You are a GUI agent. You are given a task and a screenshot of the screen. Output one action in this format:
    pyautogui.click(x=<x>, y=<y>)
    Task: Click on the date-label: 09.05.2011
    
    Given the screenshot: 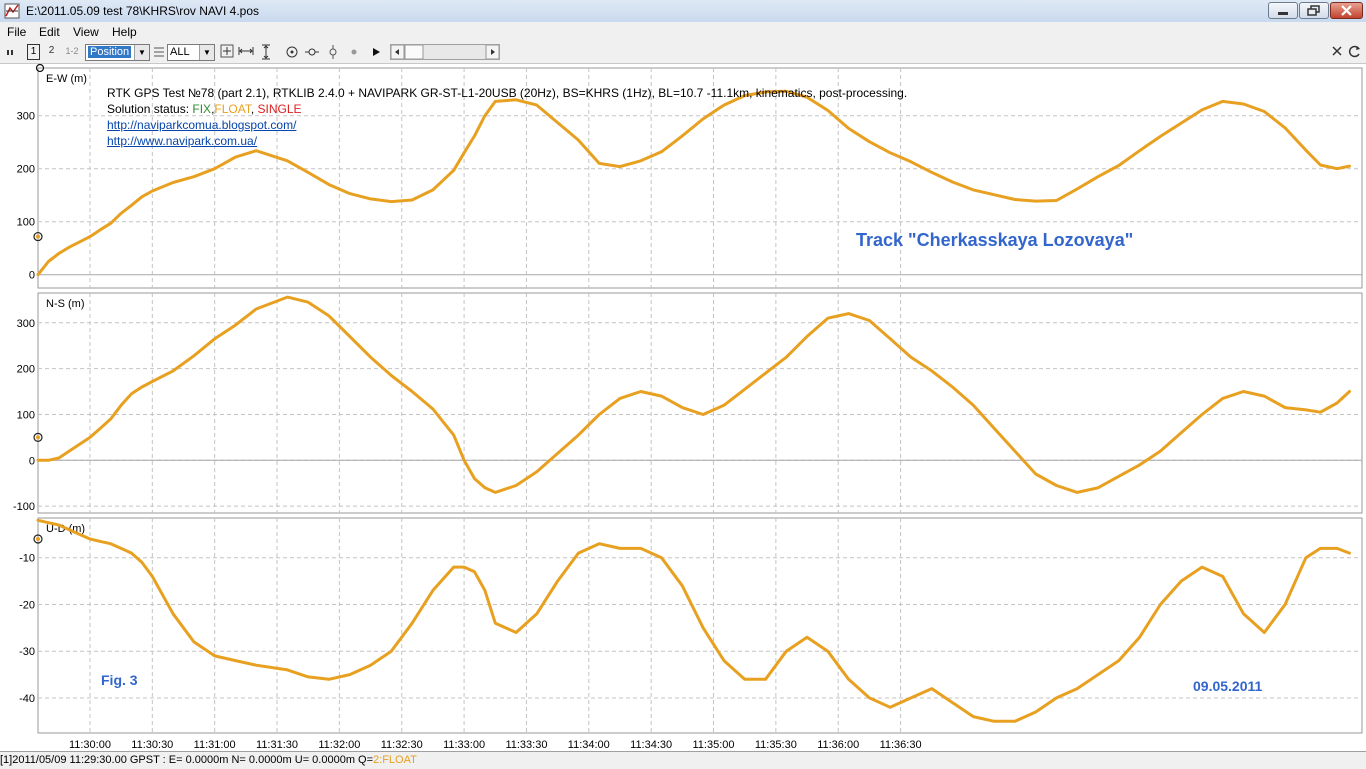 What is the action you would take?
    pyautogui.click(x=1228, y=686)
    